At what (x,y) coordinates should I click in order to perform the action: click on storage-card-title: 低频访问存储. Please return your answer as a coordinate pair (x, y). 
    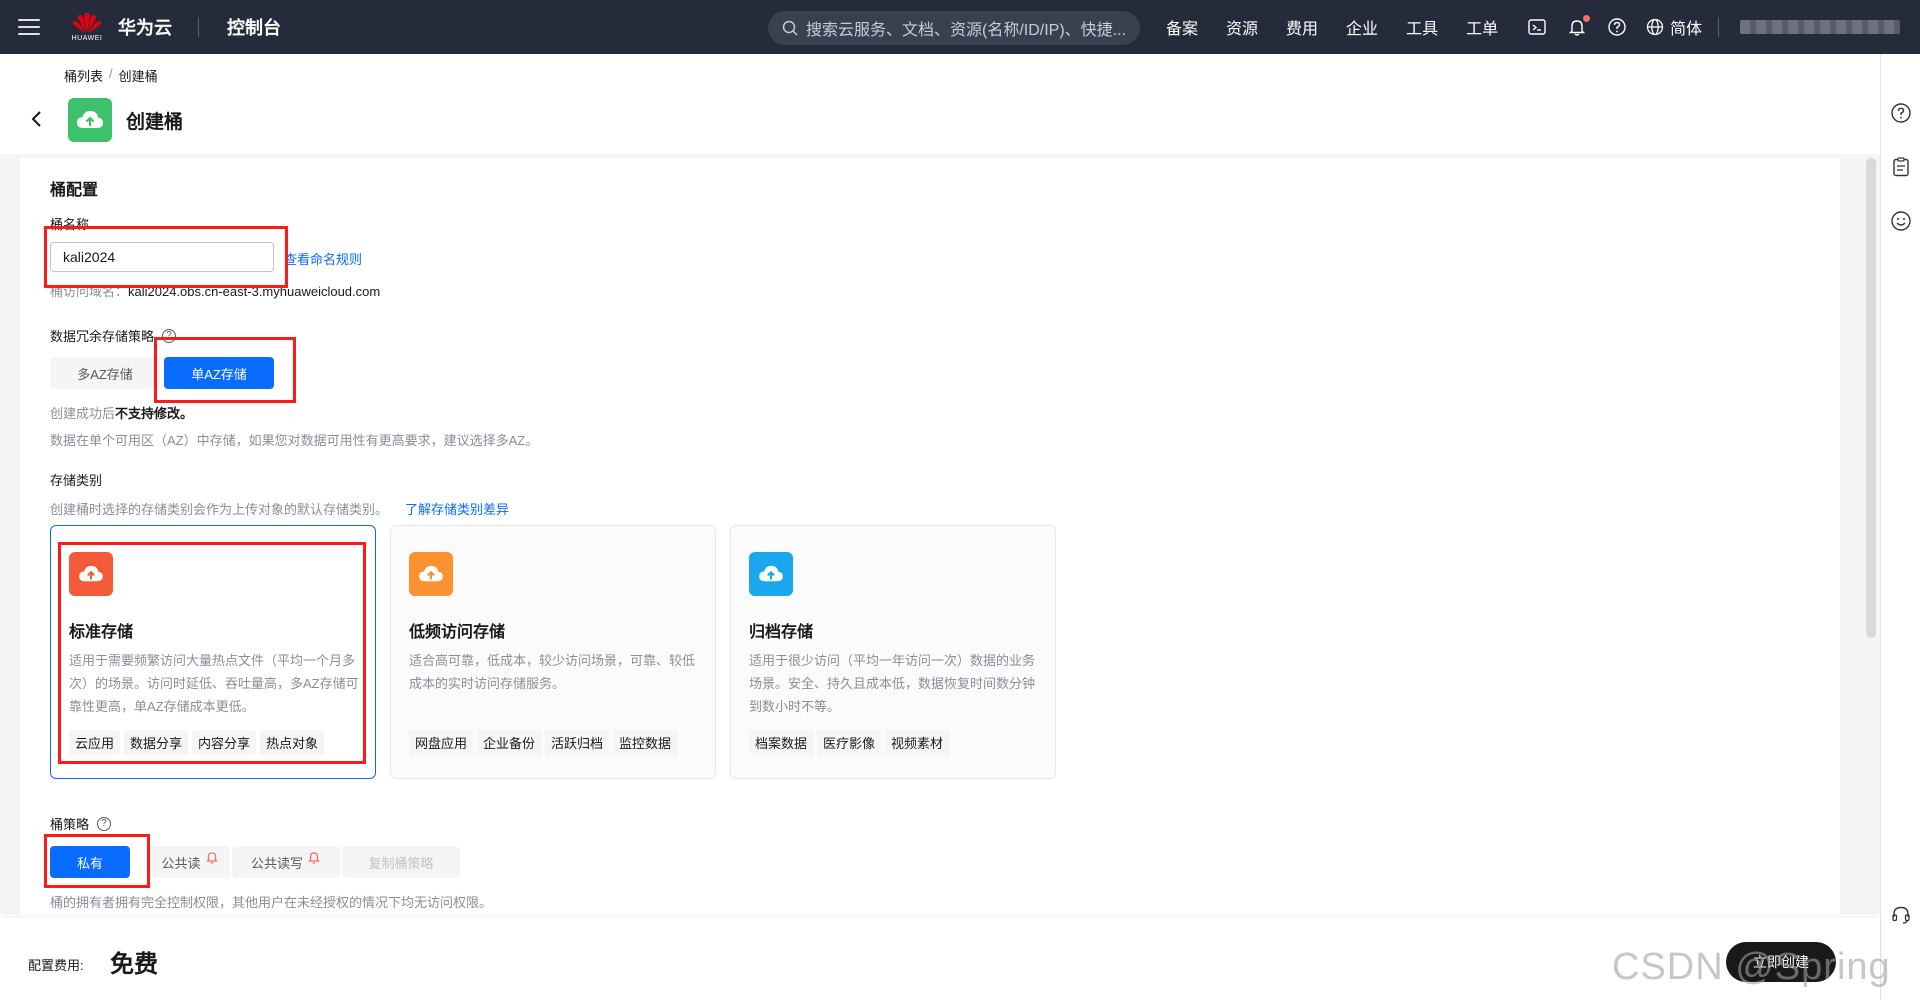
    Looking at the image, I should click on (457, 632).